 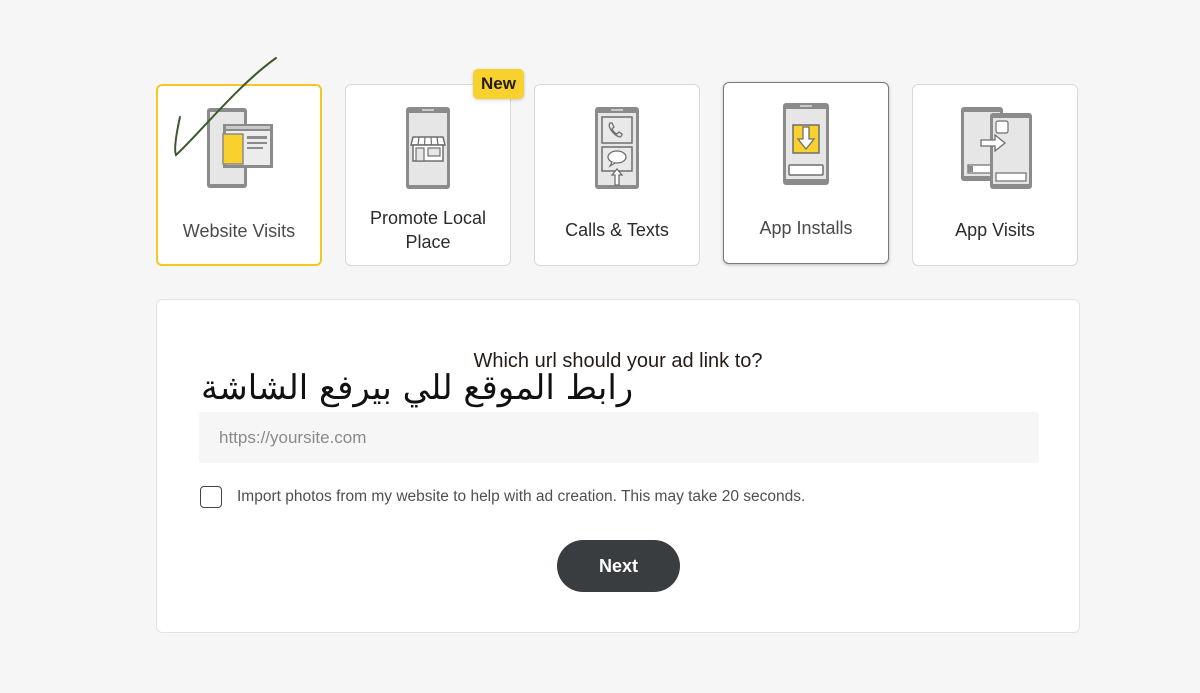 What do you see at coordinates (617, 148) in the screenshot?
I see `phone-calls-icon` at bounding box center [617, 148].